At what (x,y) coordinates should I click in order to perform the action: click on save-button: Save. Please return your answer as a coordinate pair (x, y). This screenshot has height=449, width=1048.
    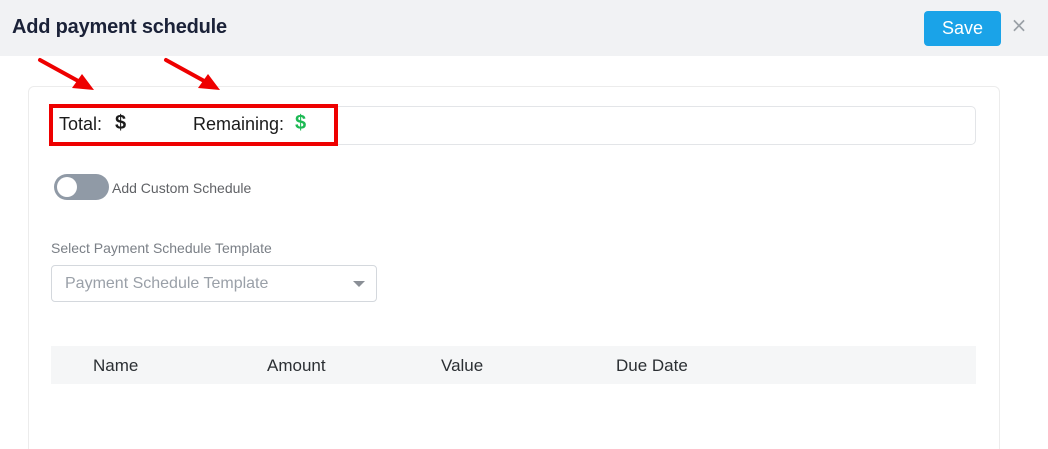
    Looking at the image, I should click on (962, 28).